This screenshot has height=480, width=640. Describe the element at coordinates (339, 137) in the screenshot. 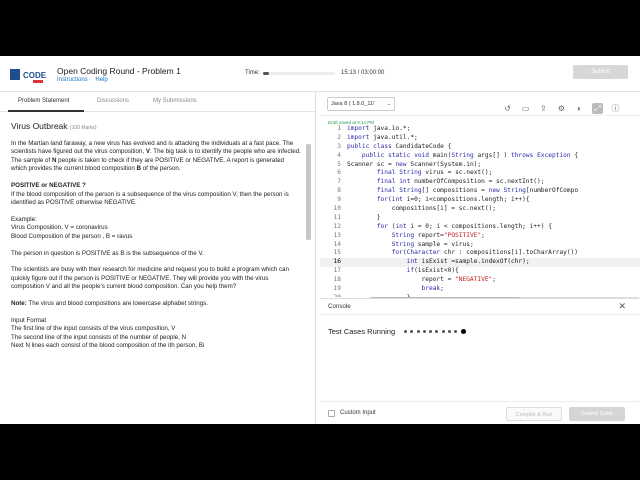

I see `line-number: 2` at that location.